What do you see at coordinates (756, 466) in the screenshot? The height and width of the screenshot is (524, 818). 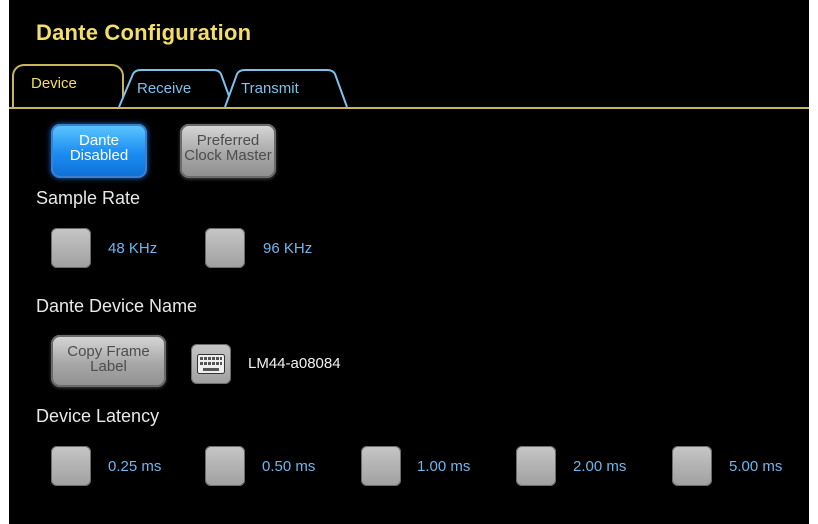 I see `latency-500-label: 5.00 ms` at bounding box center [756, 466].